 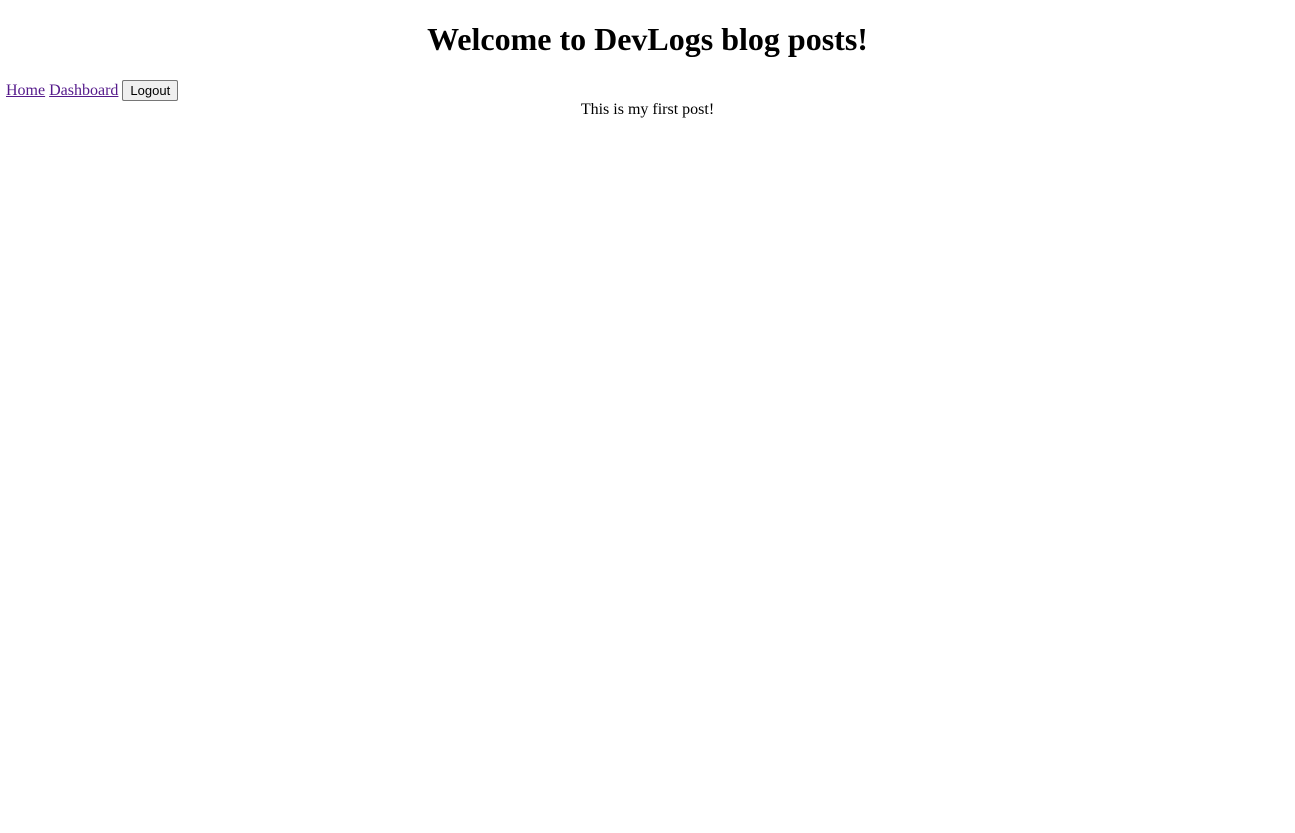 What do you see at coordinates (150, 90) in the screenshot?
I see `logout-button: Logout` at bounding box center [150, 90].